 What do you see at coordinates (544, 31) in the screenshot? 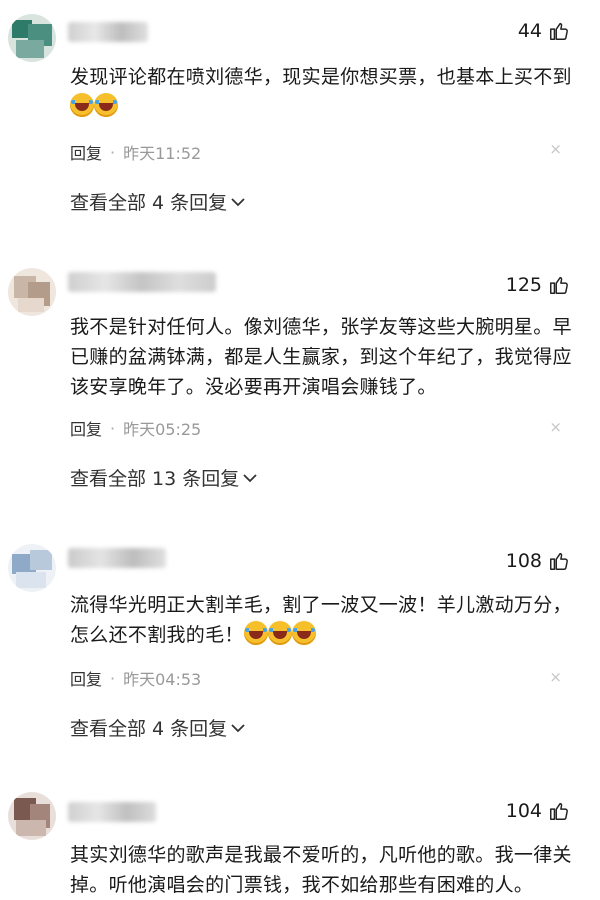
I see `like-count: 44` at bounding box center [544, 31].